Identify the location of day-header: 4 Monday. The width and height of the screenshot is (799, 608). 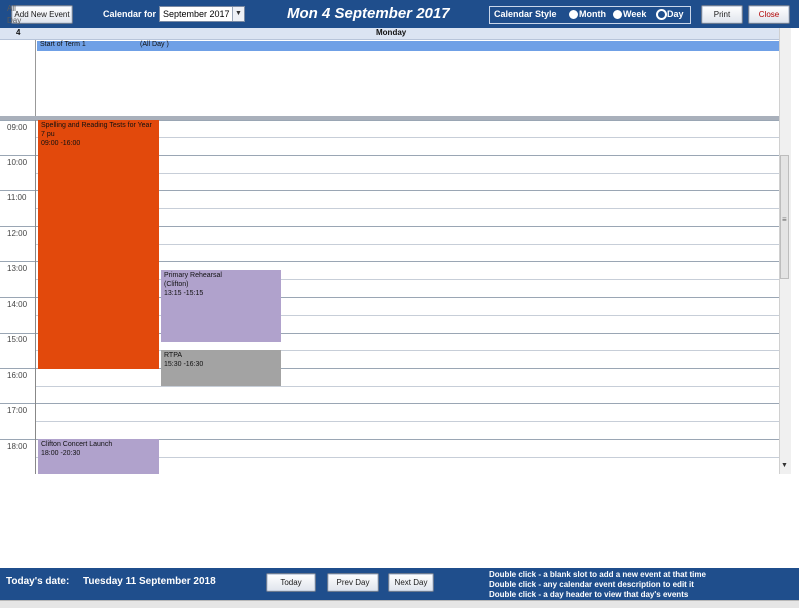
(389, 34).